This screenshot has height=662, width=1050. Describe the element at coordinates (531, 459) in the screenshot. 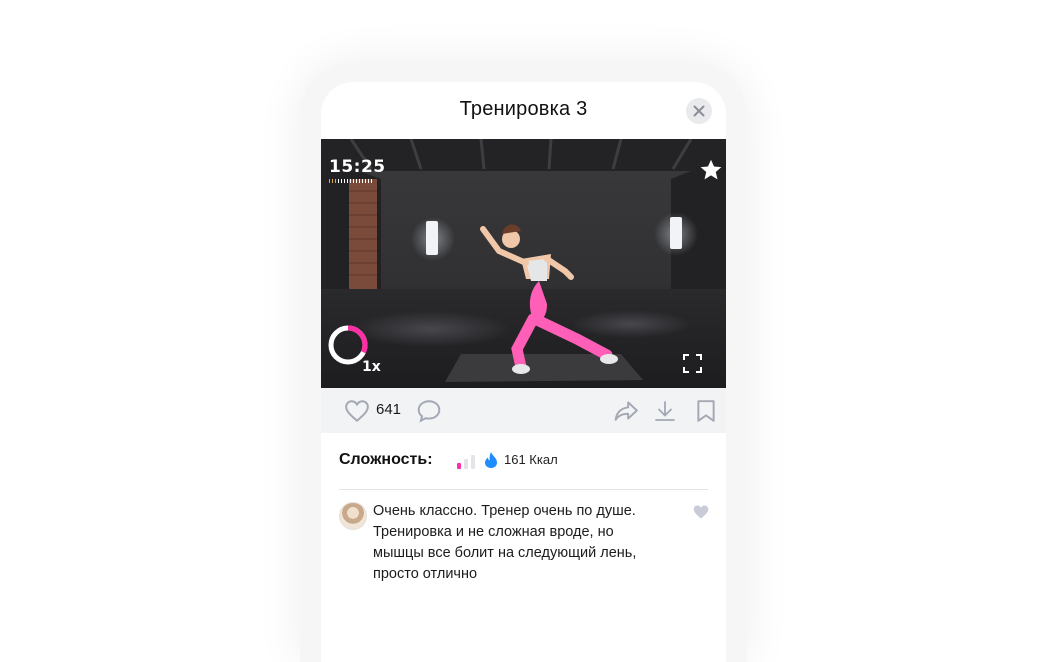

I see `calories-value: 161 Ккал` at that location.